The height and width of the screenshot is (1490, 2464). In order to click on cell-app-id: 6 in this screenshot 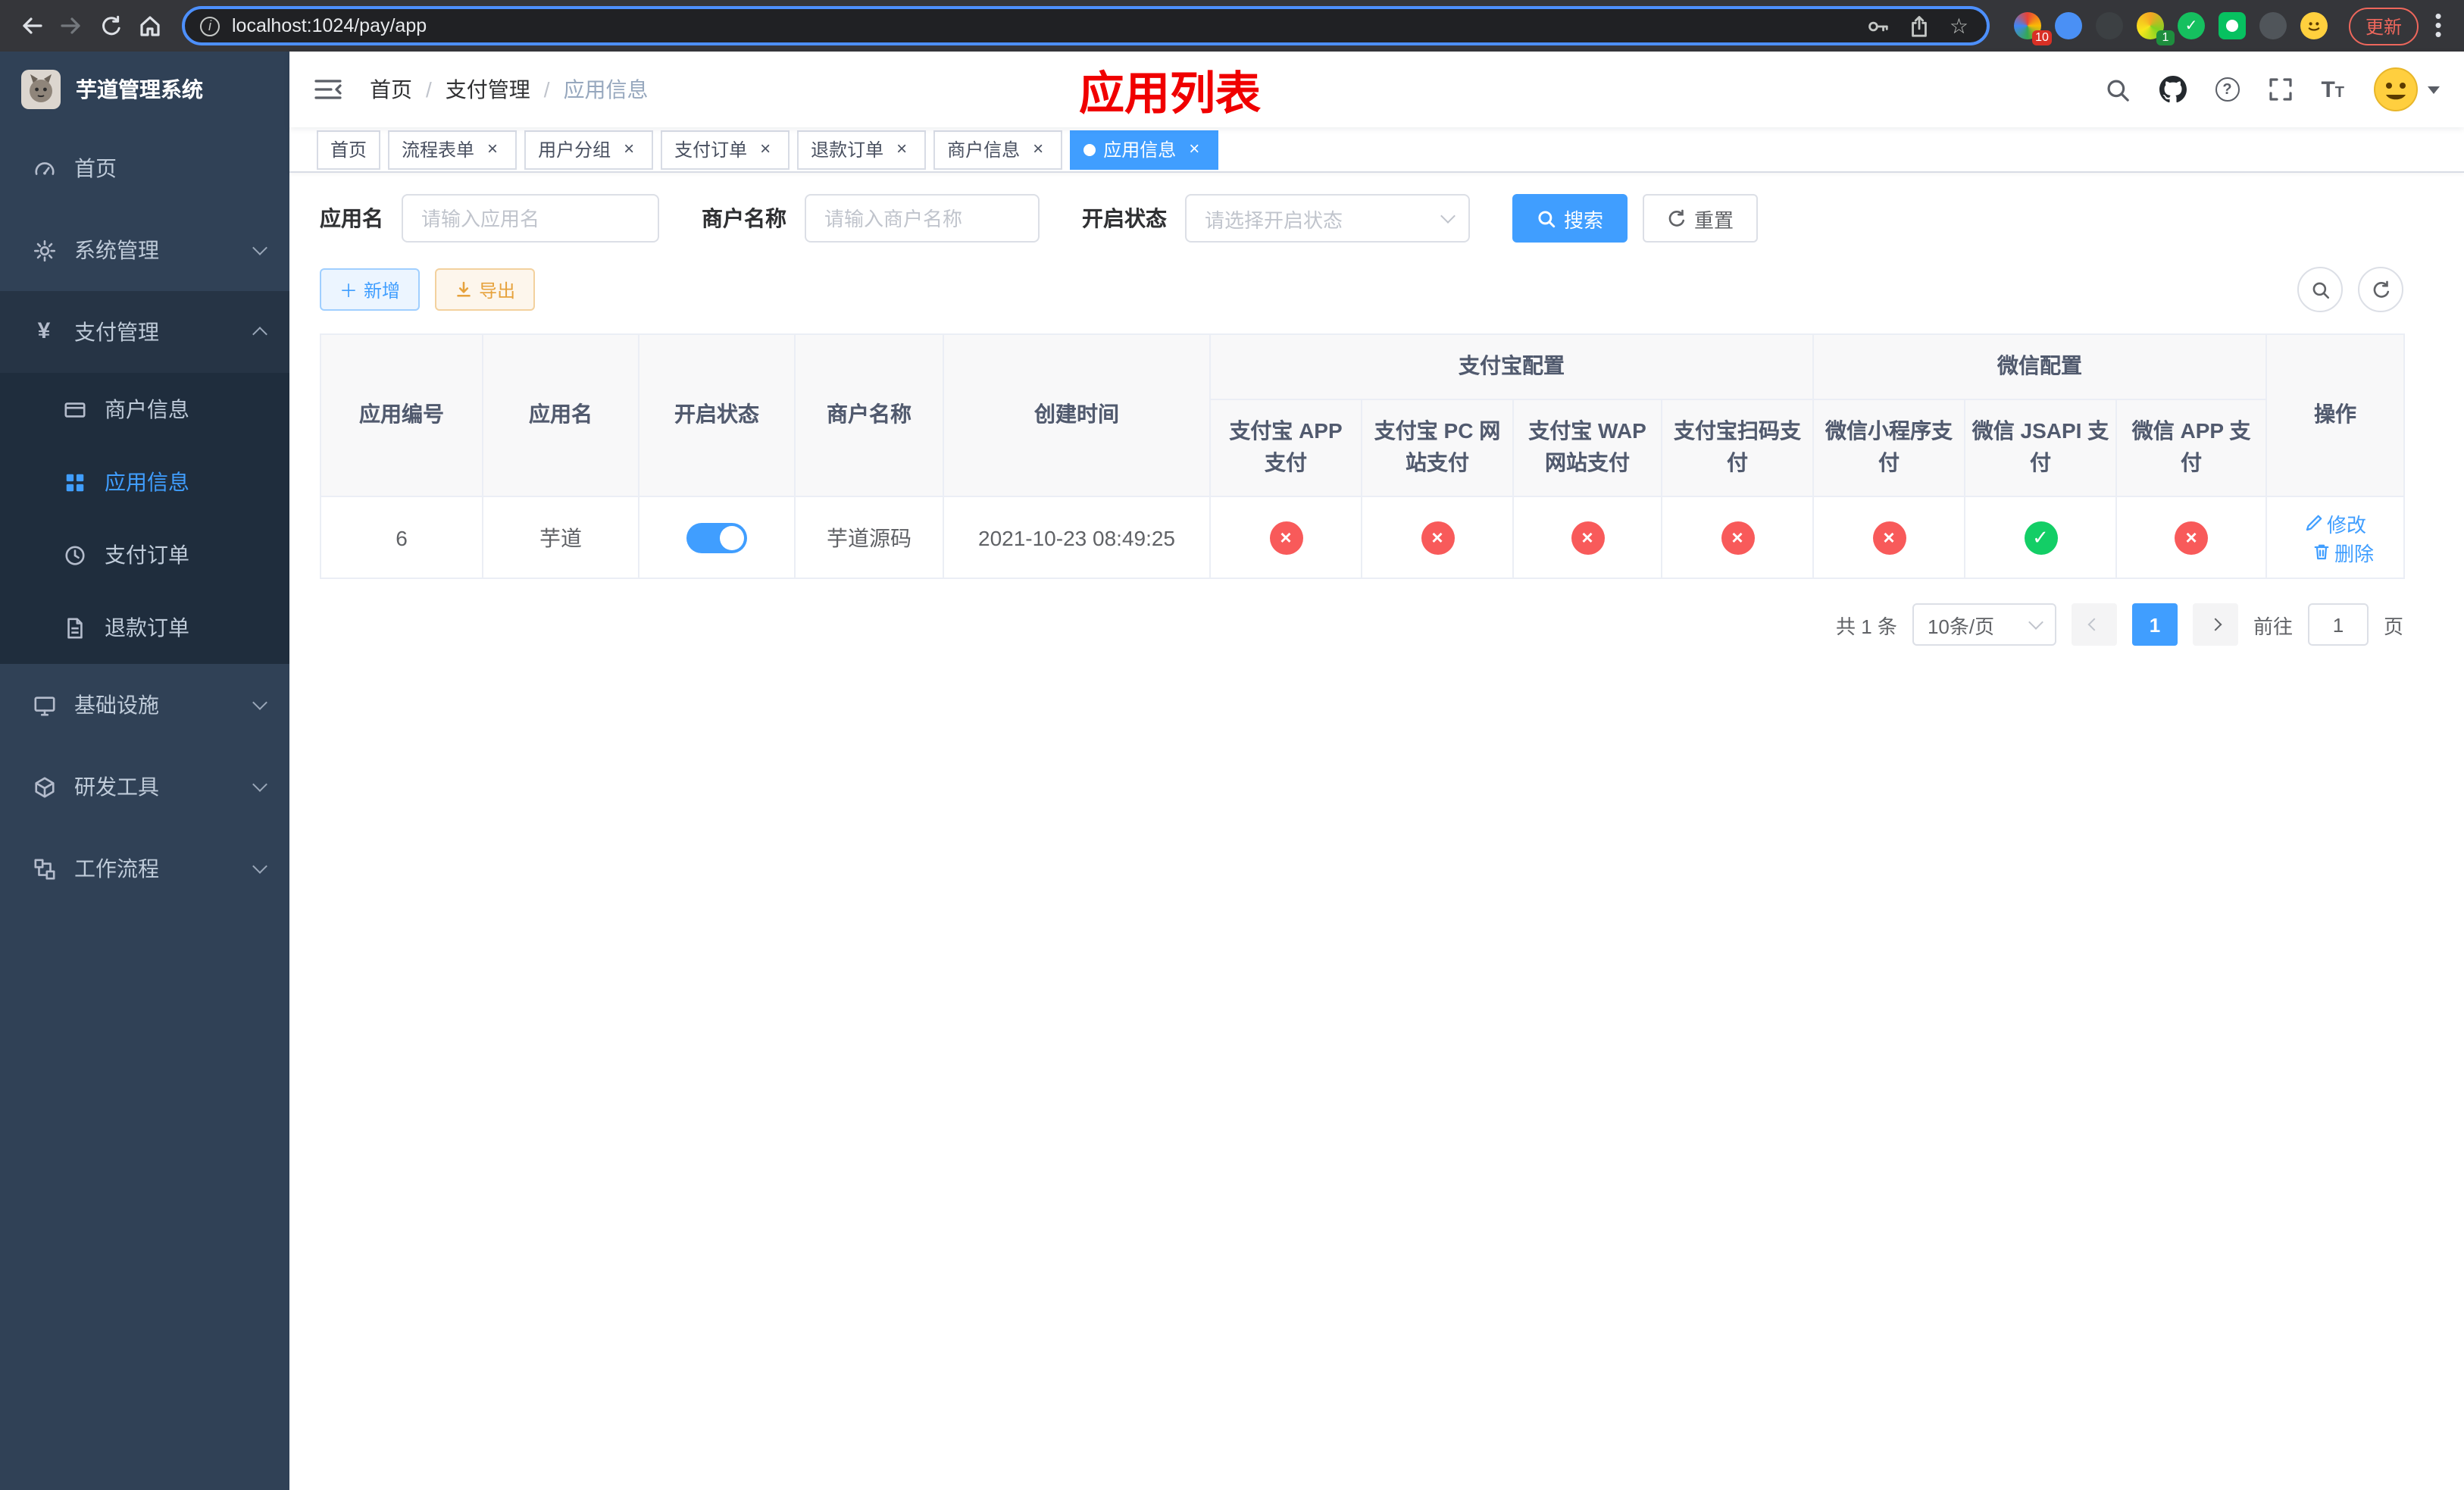, I will do `click(401, 538)`.